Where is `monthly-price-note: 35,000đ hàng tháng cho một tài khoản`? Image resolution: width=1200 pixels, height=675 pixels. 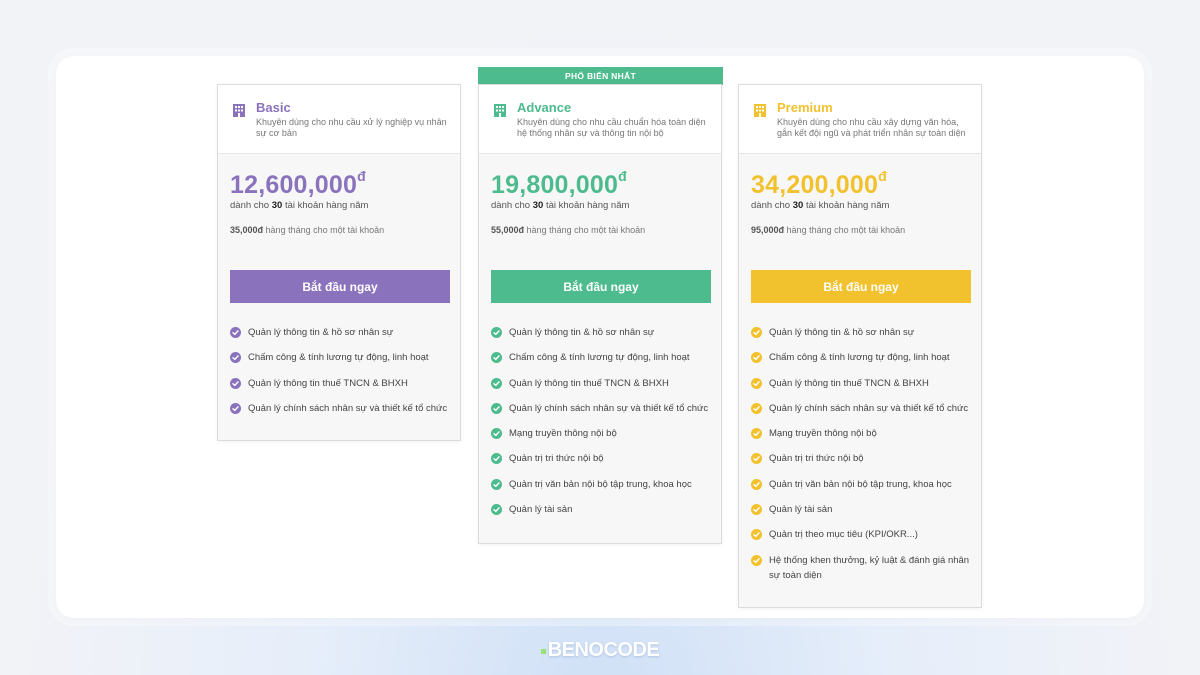
monthly-price-note: 35,000đ hàng tháng cho một tài khoản is located at coordinates (307, 230).